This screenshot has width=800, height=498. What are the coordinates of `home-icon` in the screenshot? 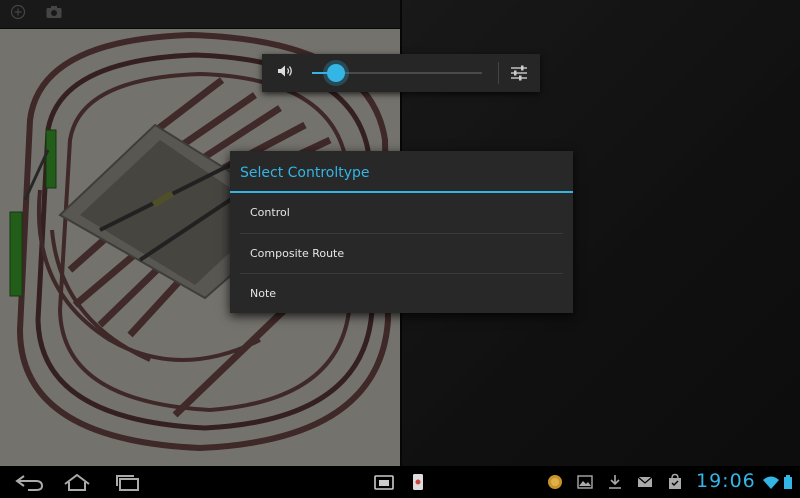 It's located at (77, 482).